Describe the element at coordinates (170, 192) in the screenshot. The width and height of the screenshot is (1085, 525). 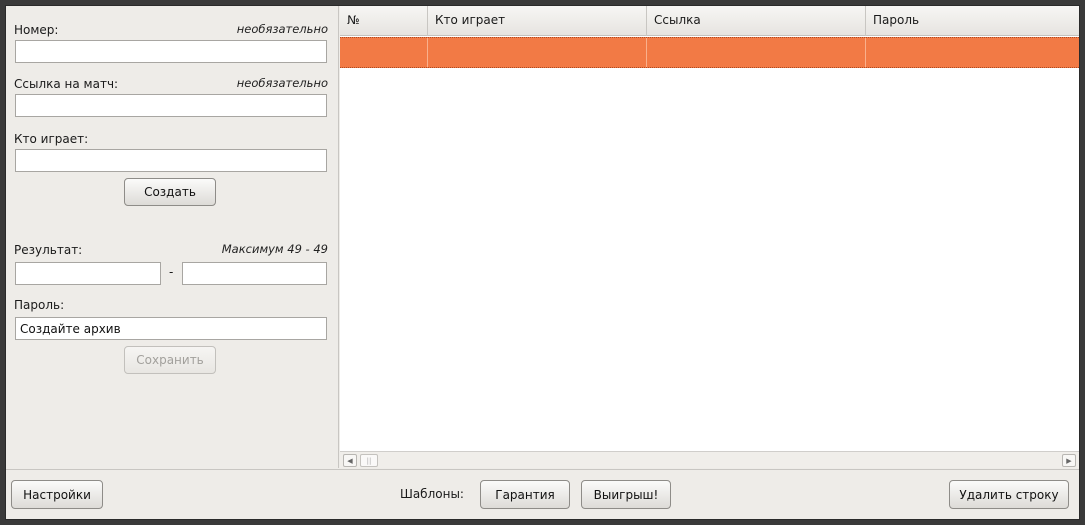
I see `create-button: Создать` at that location.